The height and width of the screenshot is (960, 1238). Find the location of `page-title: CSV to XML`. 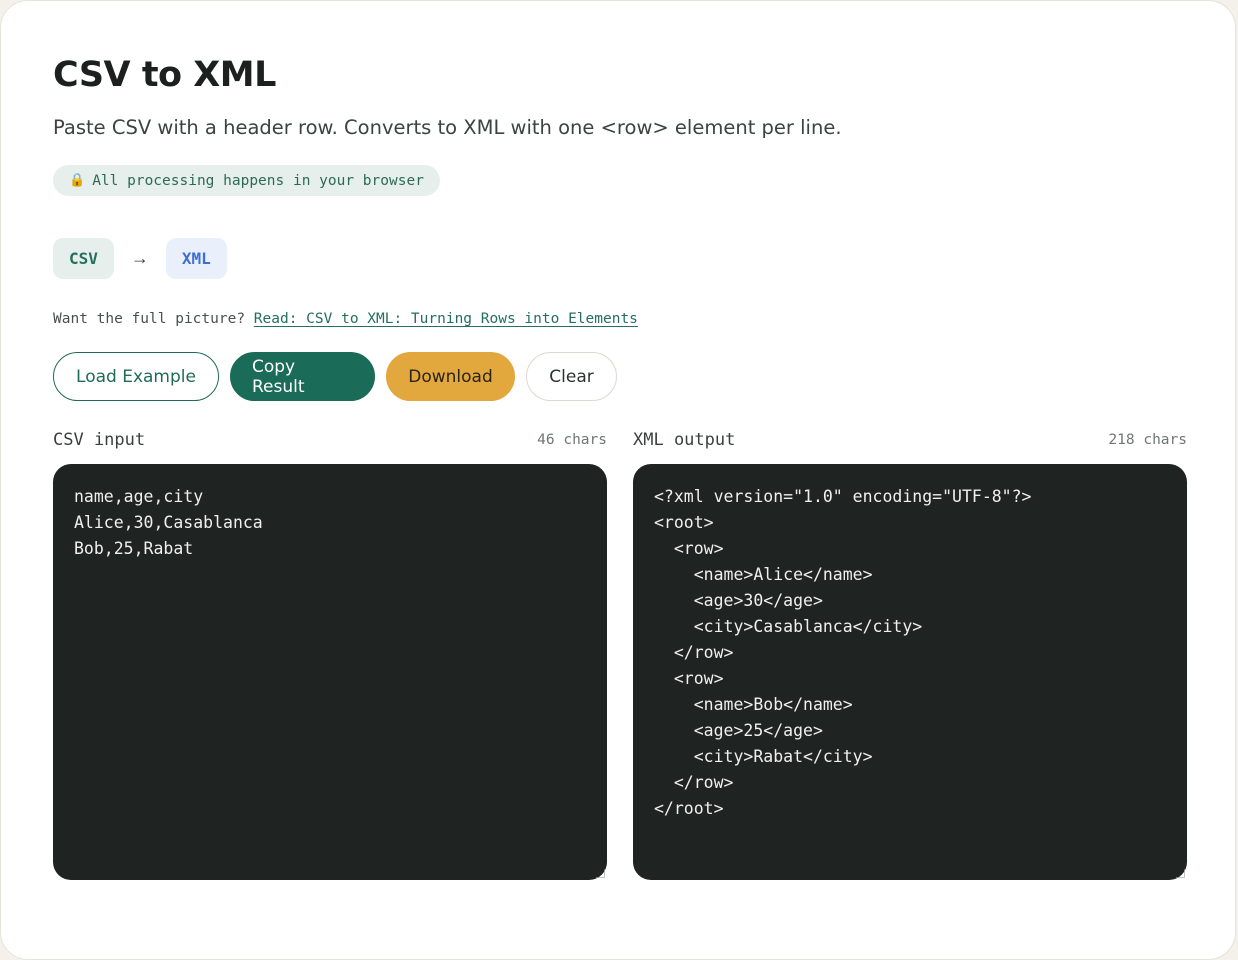

page-title: CSV to XML is located at coordinates (164, 75).